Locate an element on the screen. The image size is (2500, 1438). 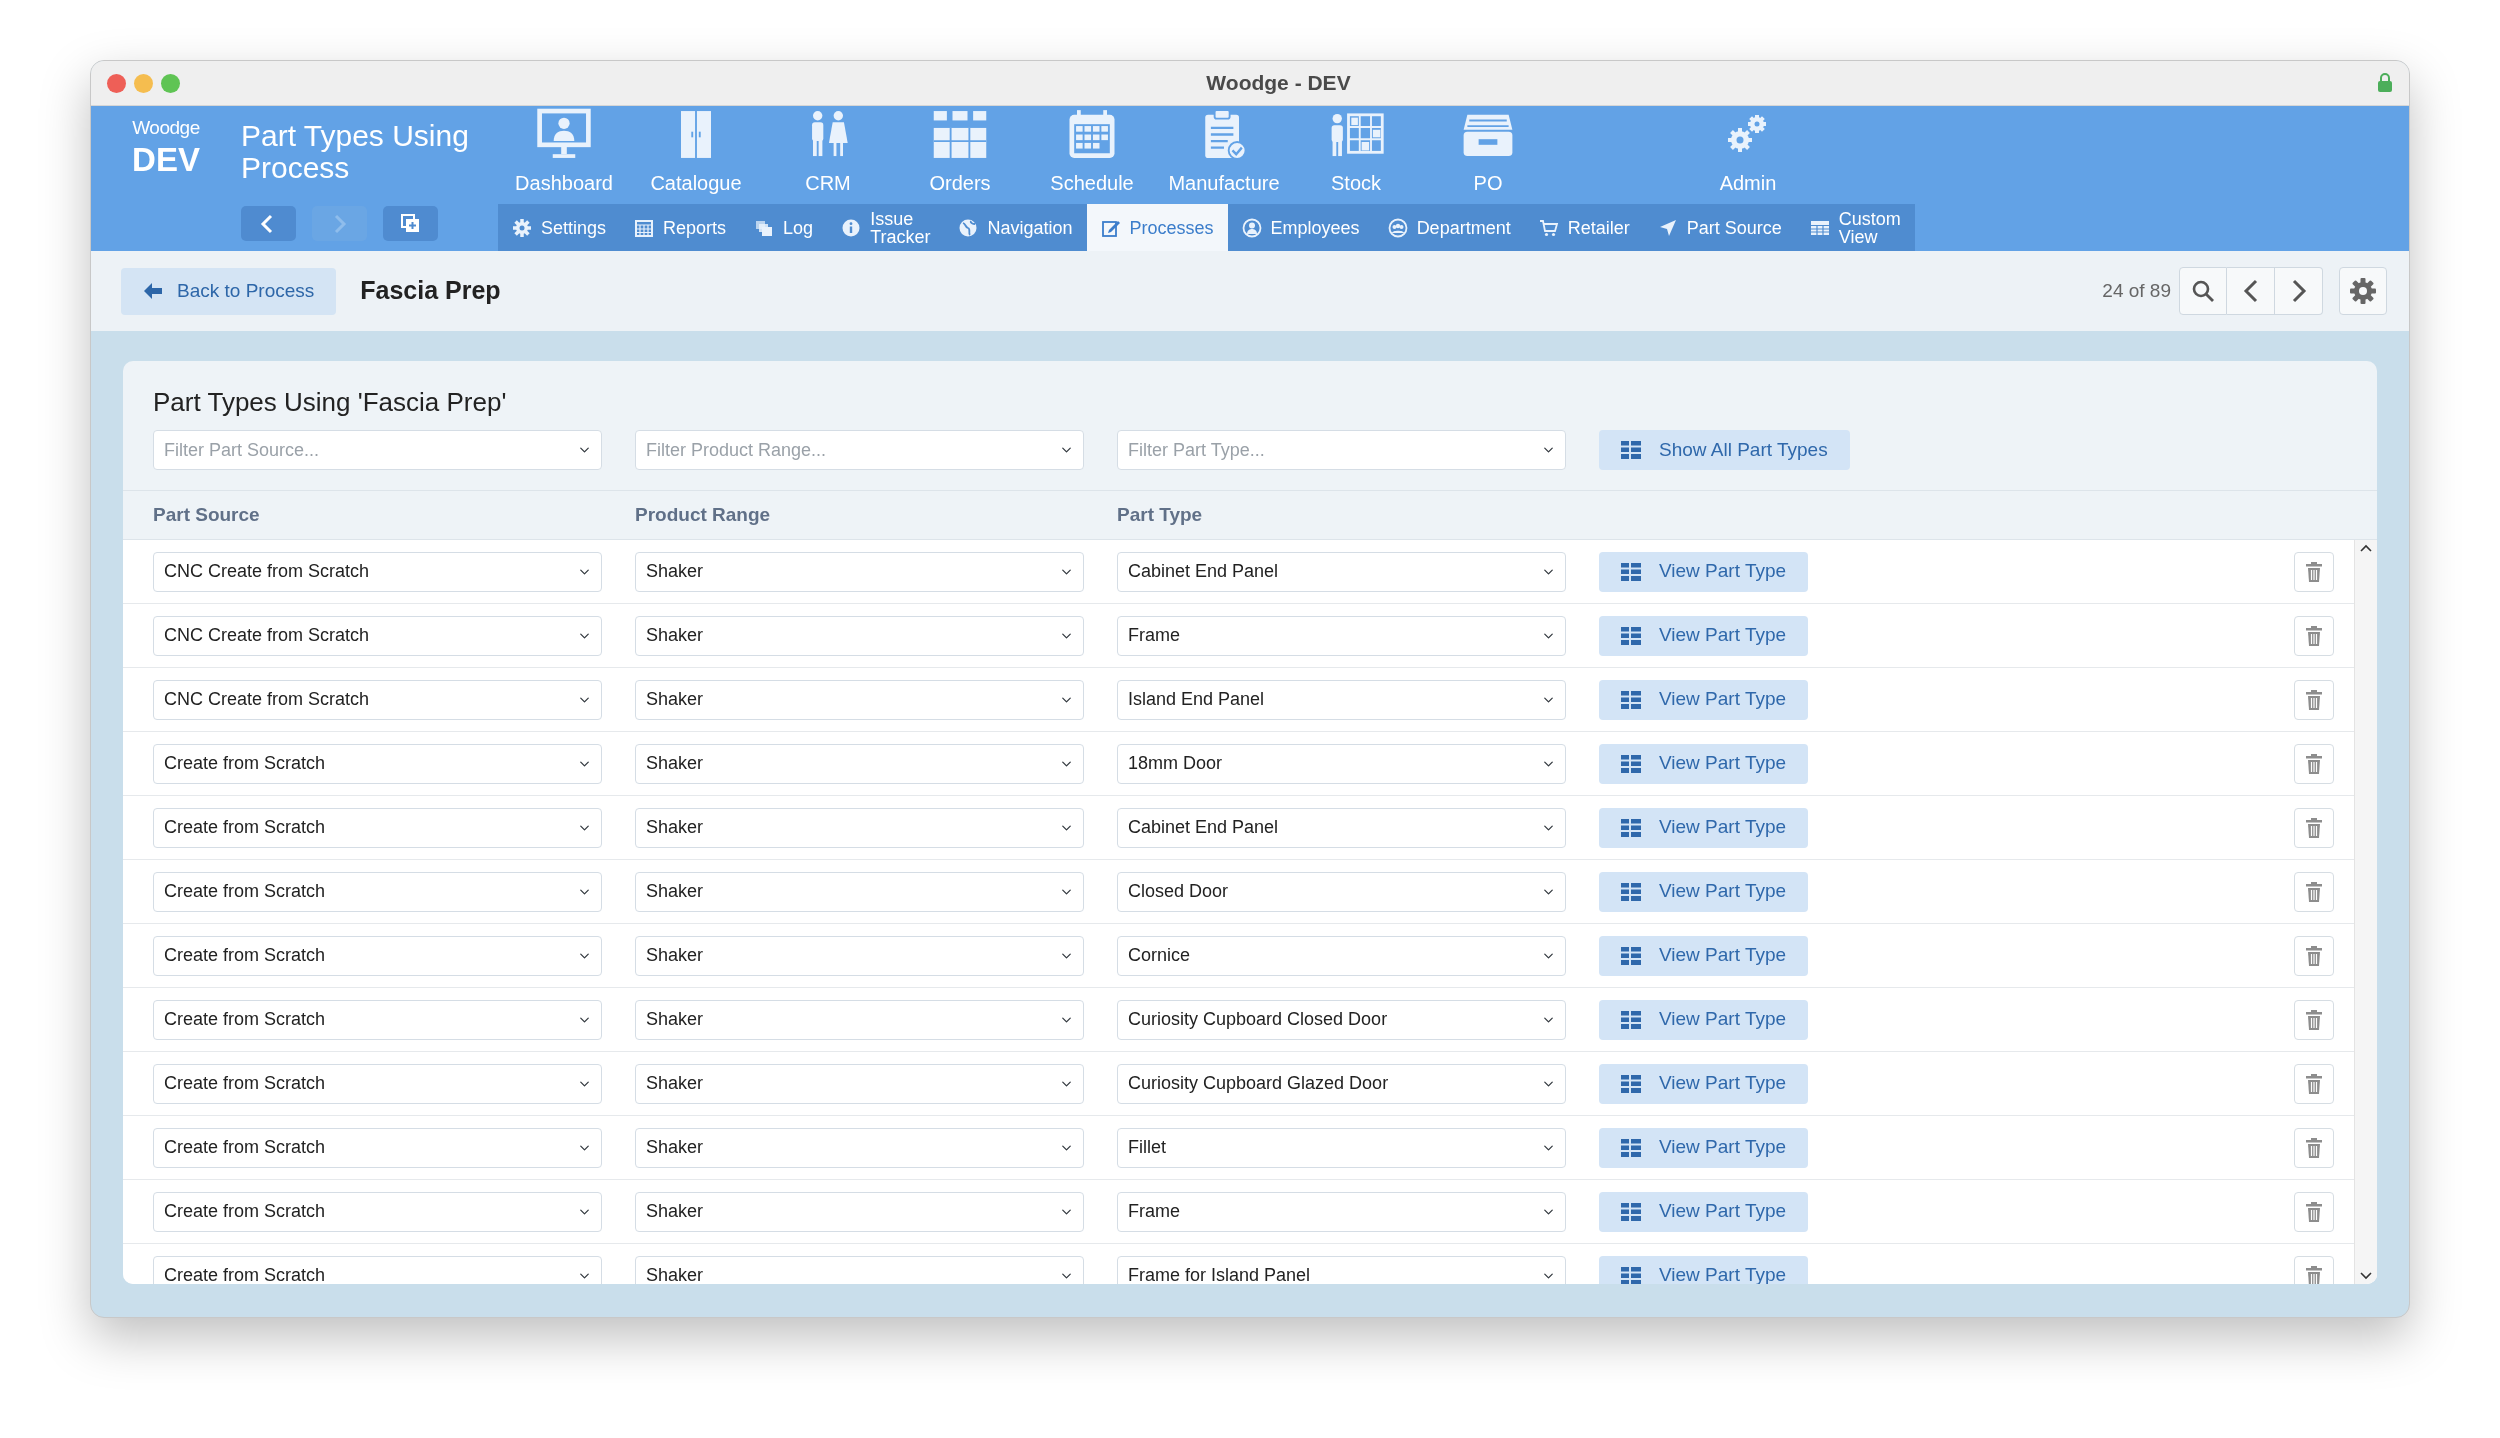
nav-tab: Retailer is located at coordinates (1584, 227).